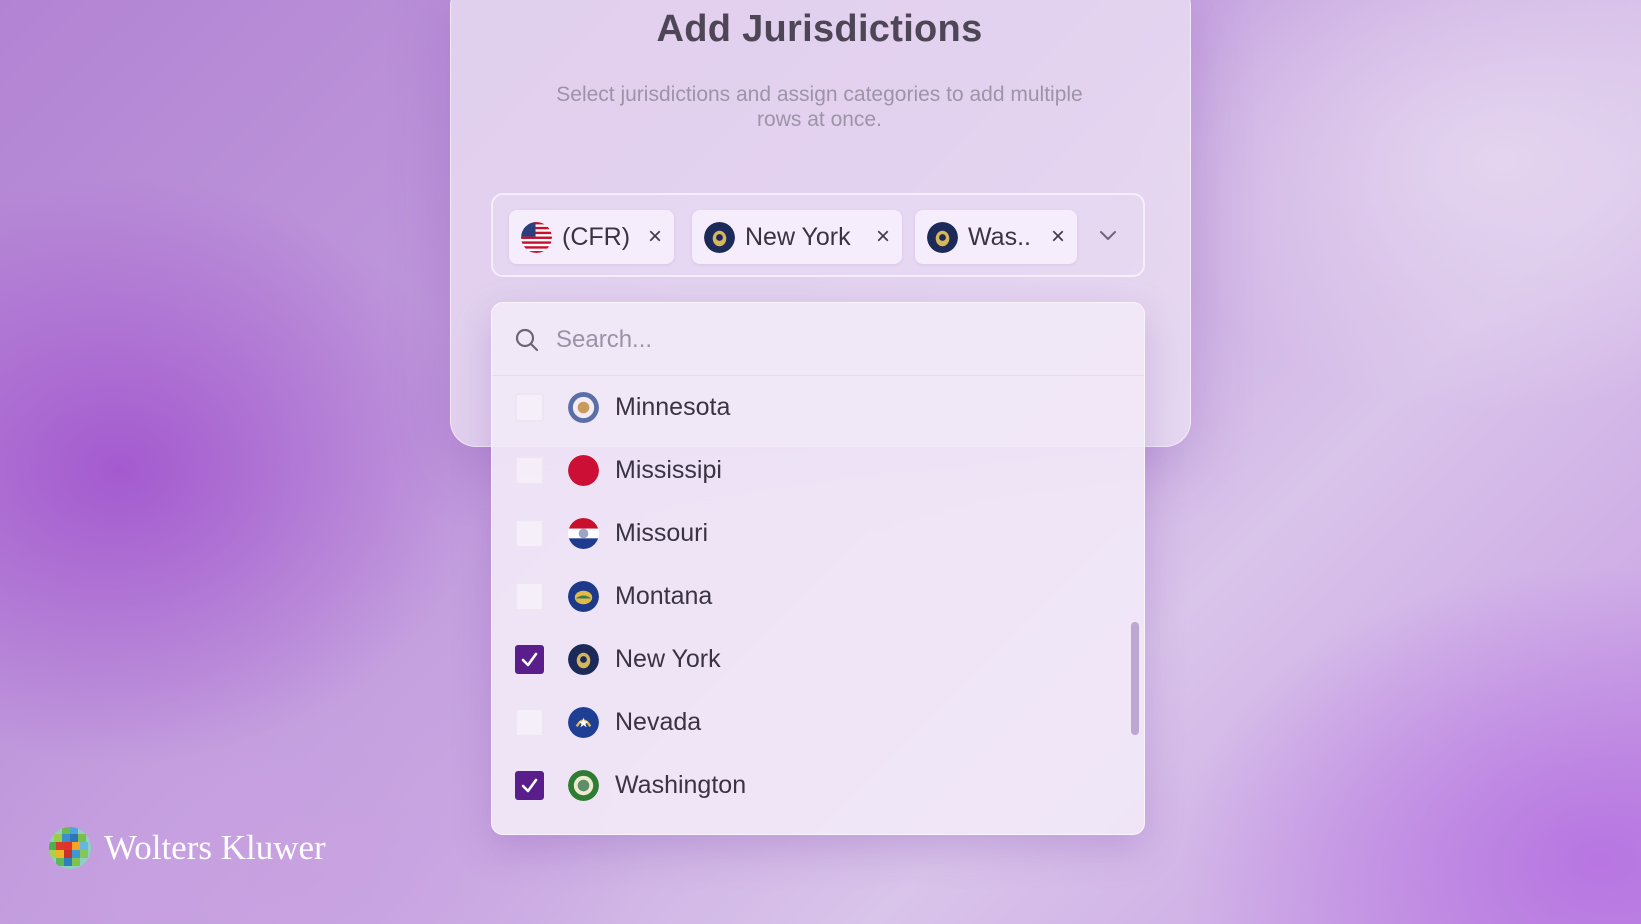 This screenshot has height=924, width=1641. I want to click on chip-label: Was.., so click(999, 236).